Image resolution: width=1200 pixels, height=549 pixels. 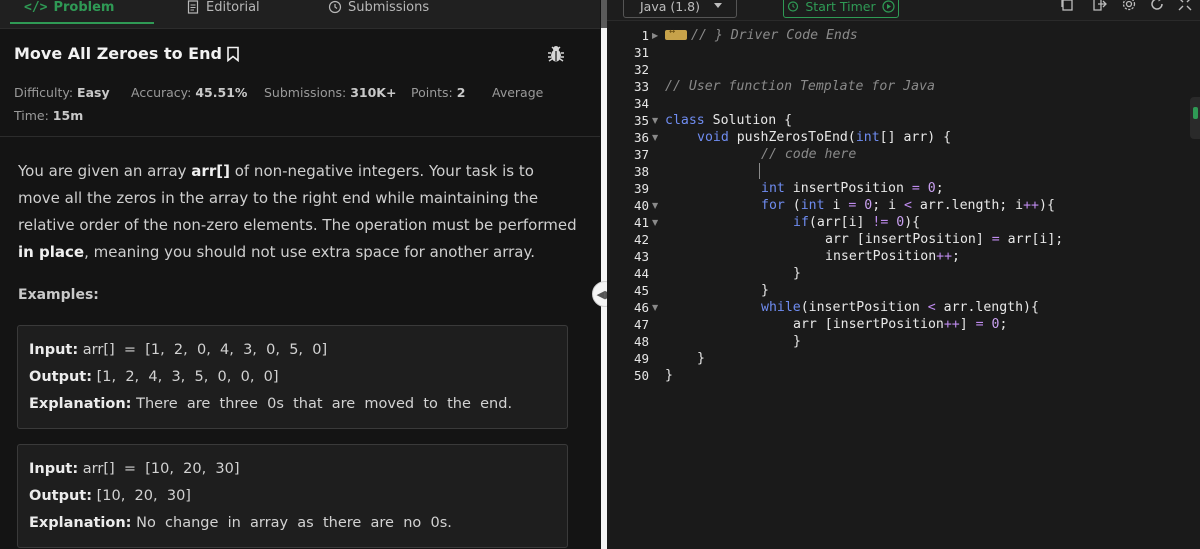 What do you see at coordinates (641, 120) in the screenshot?
I see `line-number: 35` at bounding box center [641, 120].